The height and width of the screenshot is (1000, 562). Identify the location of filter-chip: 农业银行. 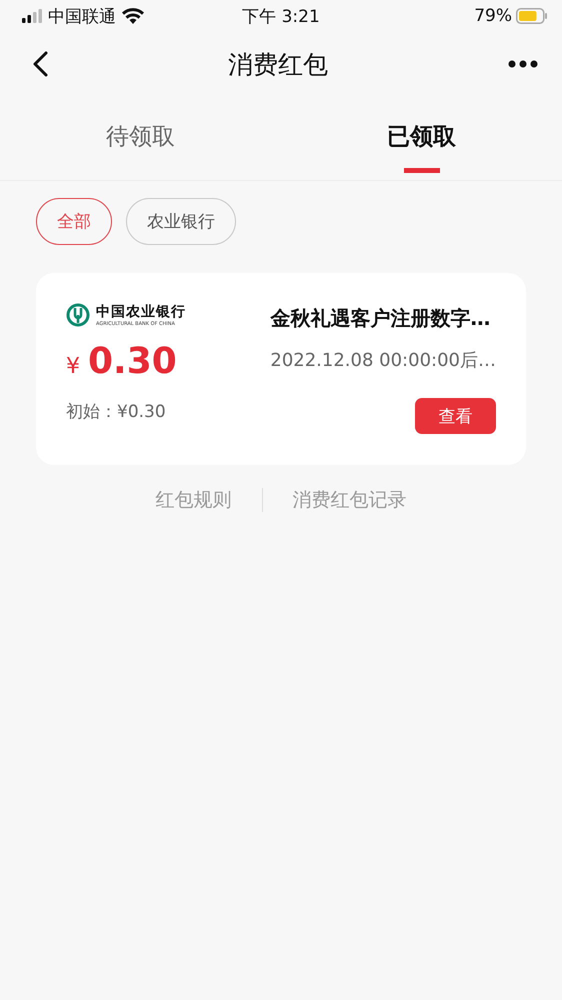
(181, 221).